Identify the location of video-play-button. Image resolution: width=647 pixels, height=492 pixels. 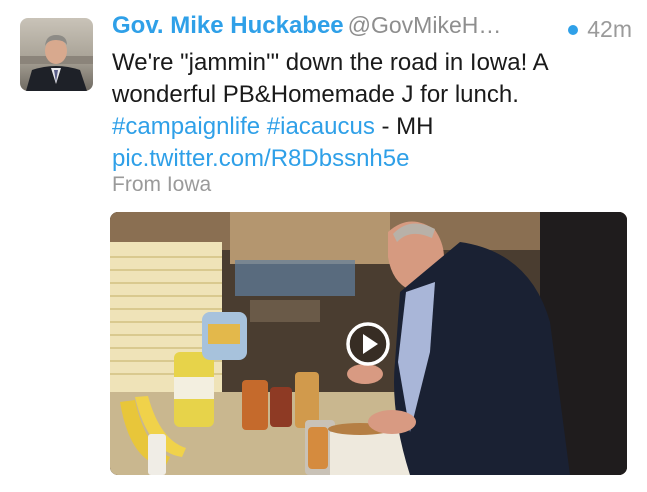
(368, 344).